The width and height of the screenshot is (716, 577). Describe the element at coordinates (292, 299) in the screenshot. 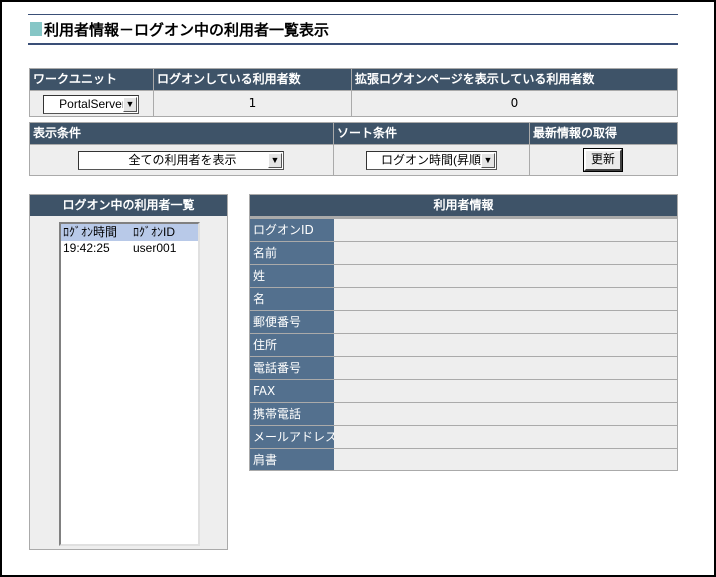

I see `field-label-first-name: 名` at that location.